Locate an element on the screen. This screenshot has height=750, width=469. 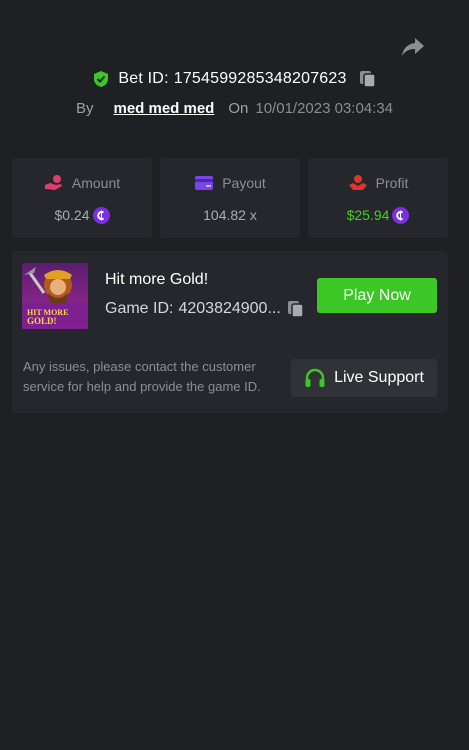
bet-meta-row: By med med med On 10/01/2023 03:04:34 is located at coordinates (234, 108).